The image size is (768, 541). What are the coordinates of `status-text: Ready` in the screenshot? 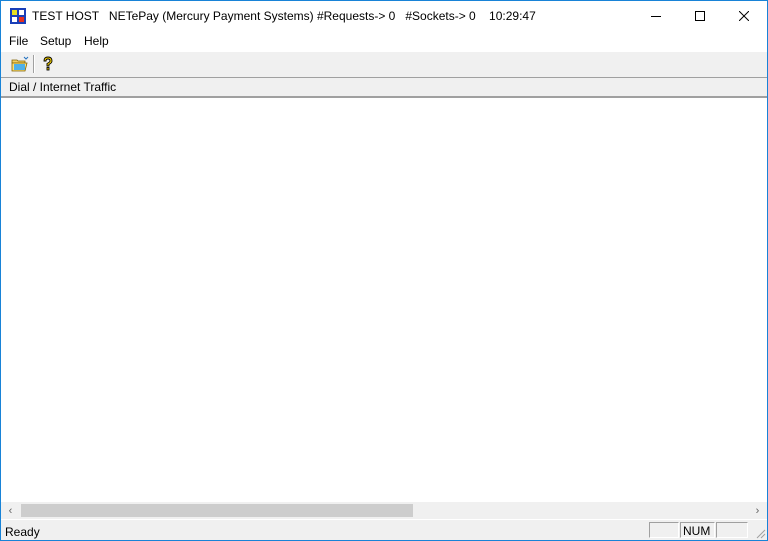 It's located at (22, 532).